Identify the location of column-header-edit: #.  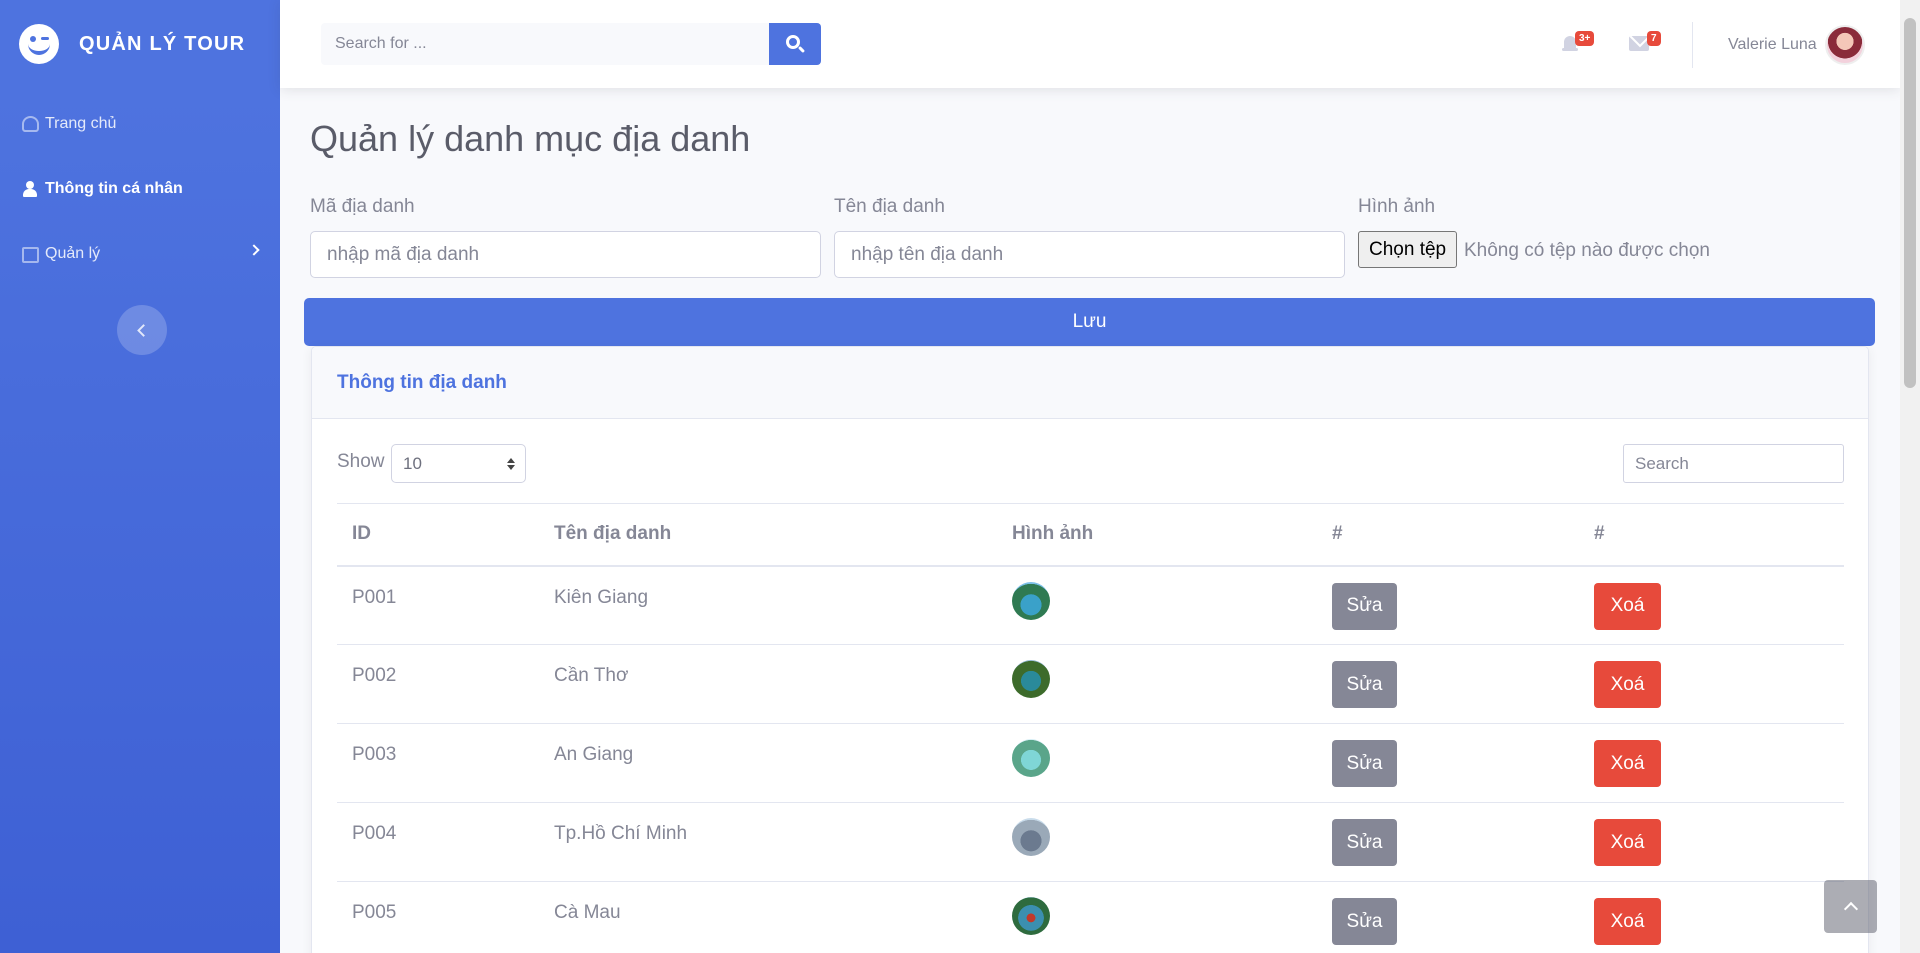
(1448, 535).